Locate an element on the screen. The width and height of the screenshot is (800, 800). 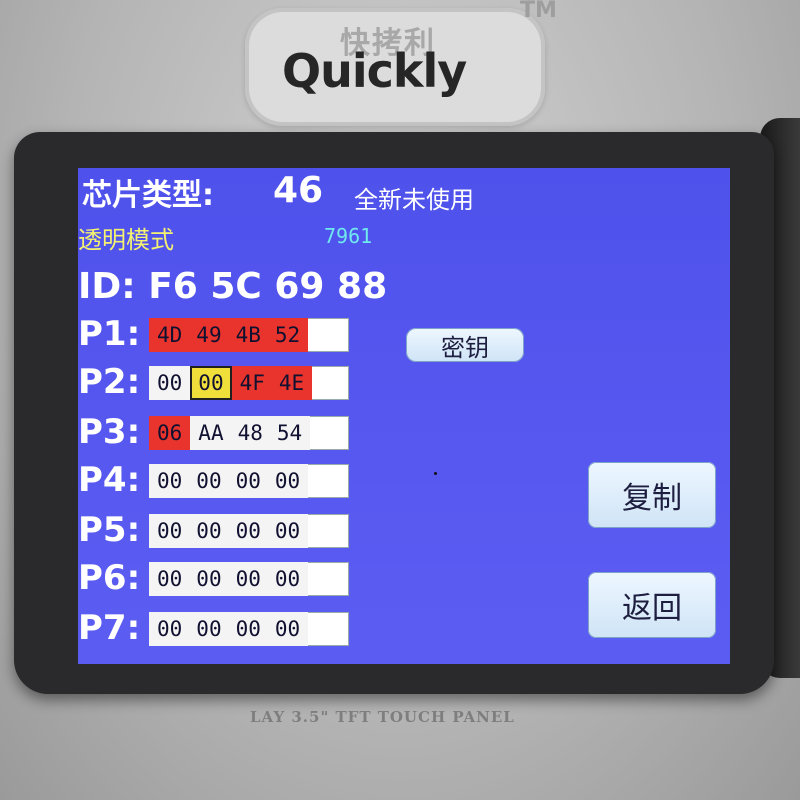
chip-type-label: 芯片类型: is located at coordinates (148, 195).